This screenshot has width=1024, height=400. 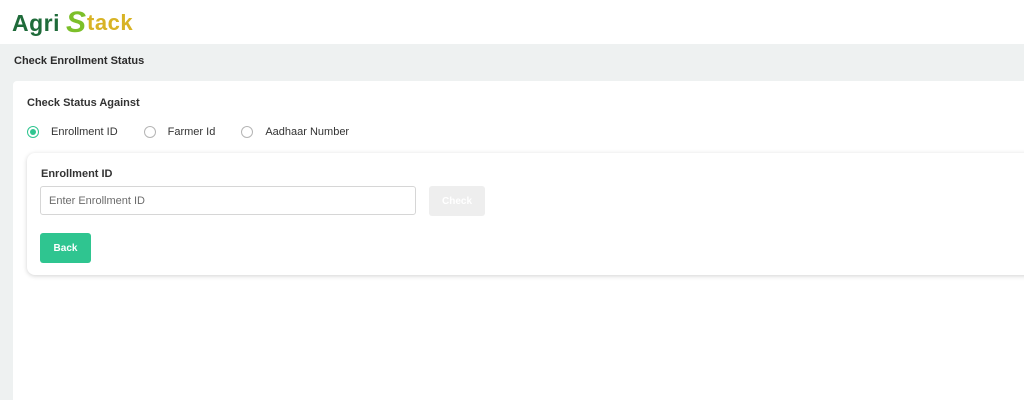 What do you see at coordinates (83, 103) in the screenshot?
I see `check-status-against-label: Check Status Against` at bounding box center [83, 103].